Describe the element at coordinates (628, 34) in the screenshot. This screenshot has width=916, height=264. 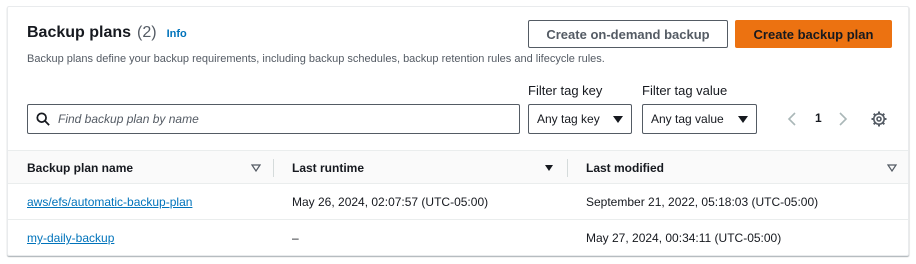
I see `create-on-demand-backup-button: Create on-demand backup` at that location.